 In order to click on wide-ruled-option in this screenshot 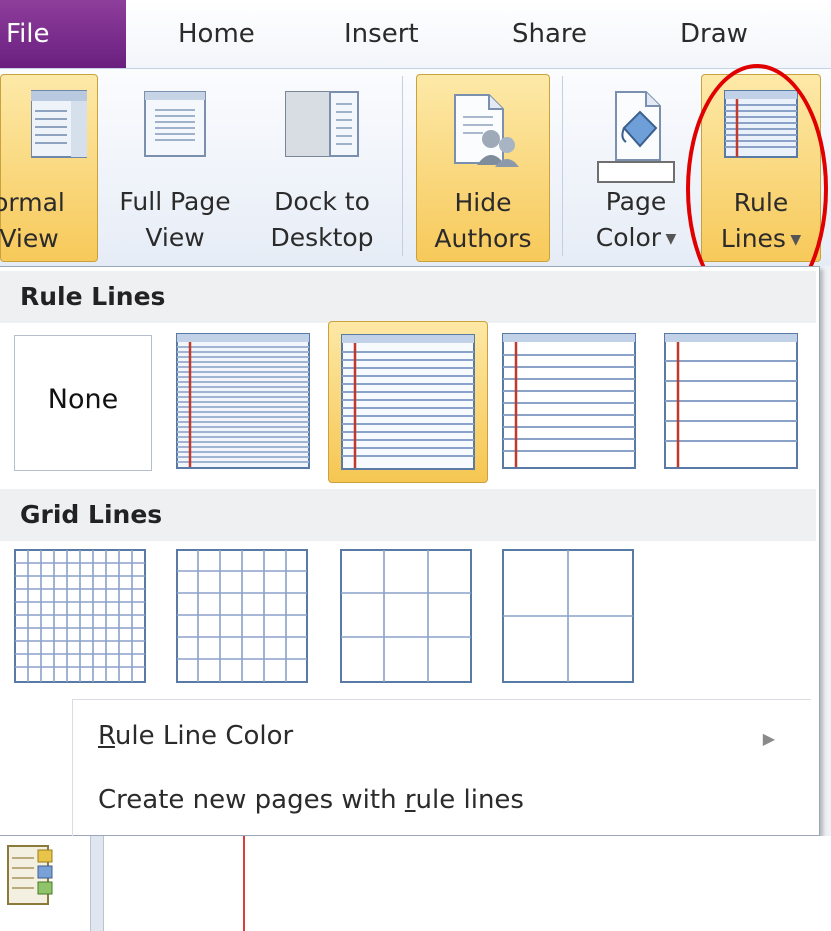, I will do `click(731, 401)`.